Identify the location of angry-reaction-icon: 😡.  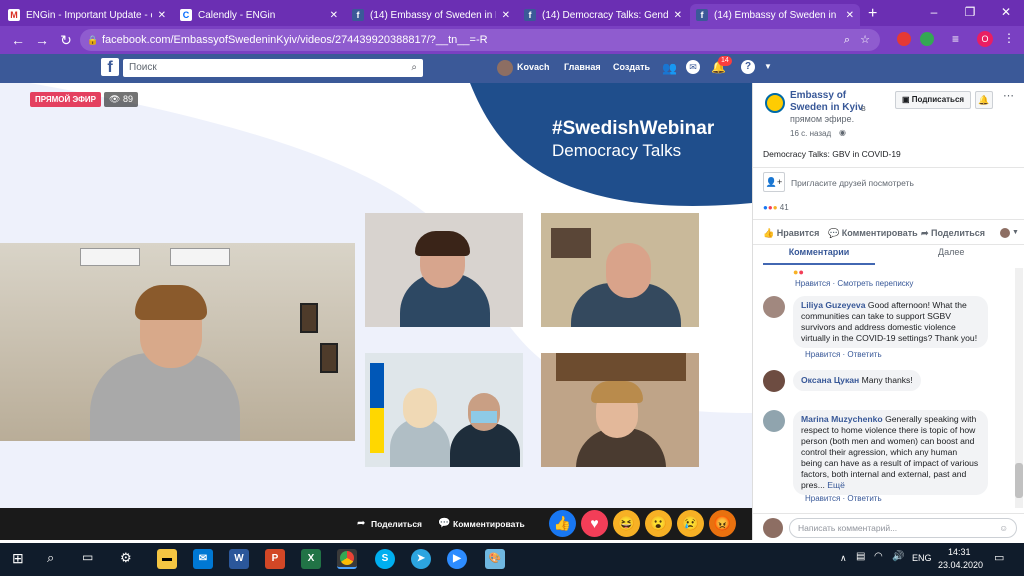
(722, 523).